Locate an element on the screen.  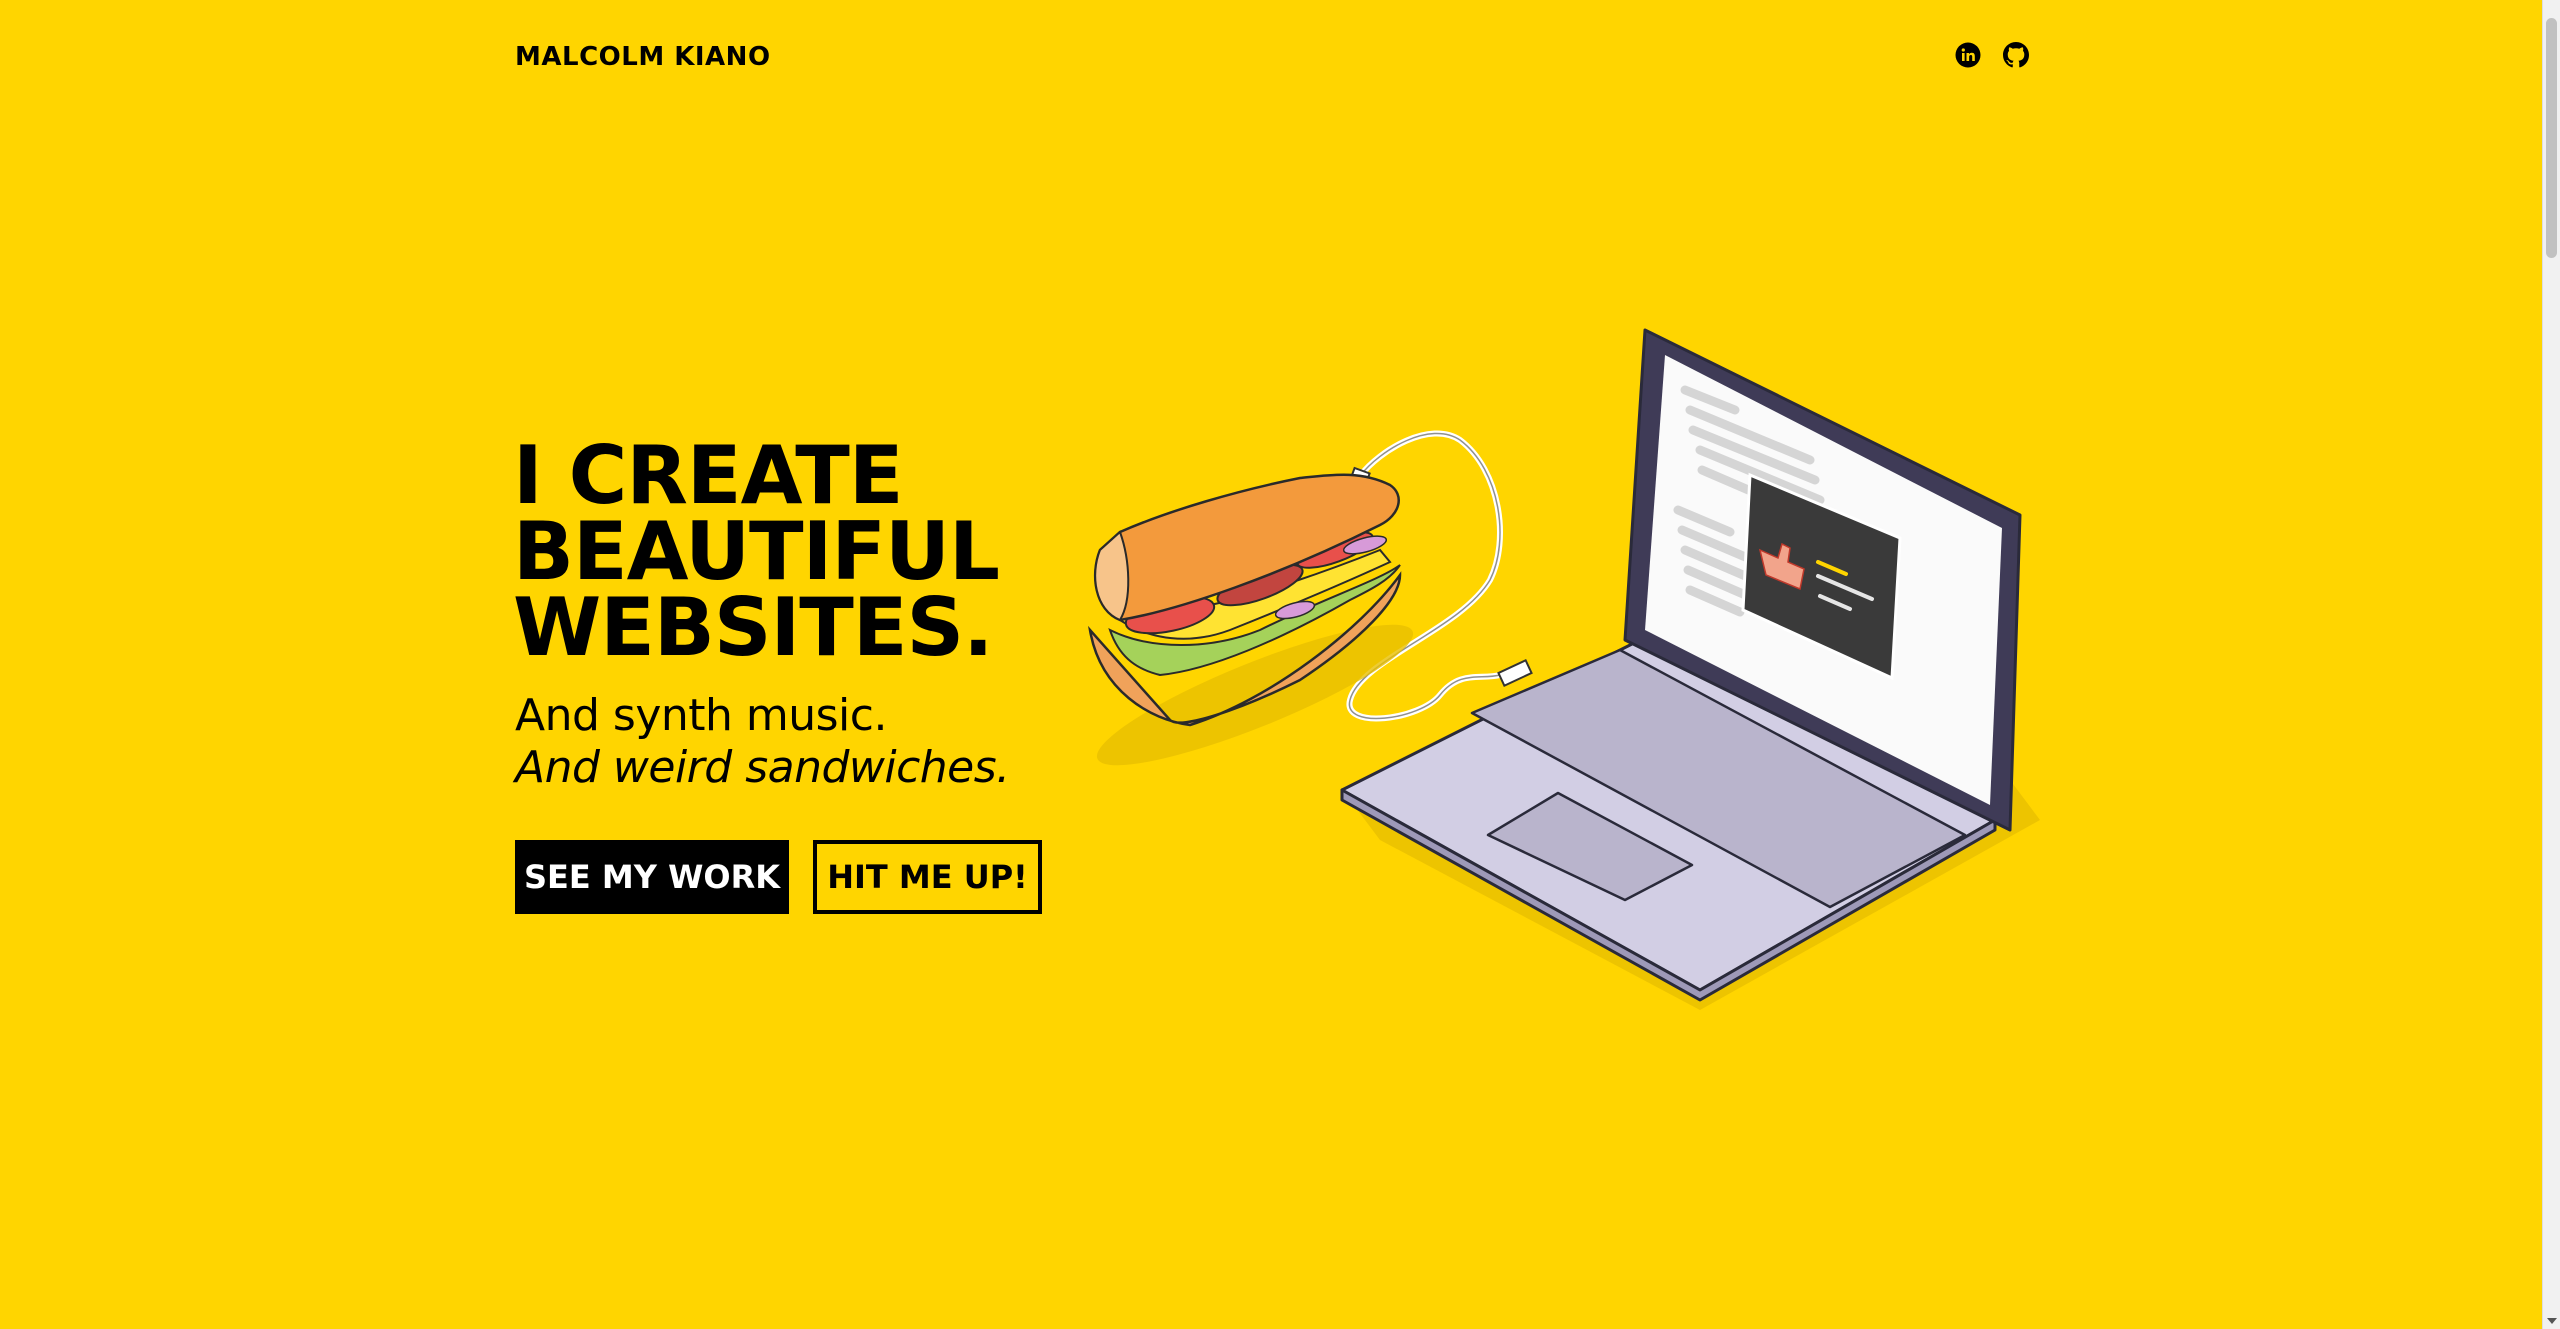
brand-logo: MALCOLM KIANO is located at coordinates (643, 57).